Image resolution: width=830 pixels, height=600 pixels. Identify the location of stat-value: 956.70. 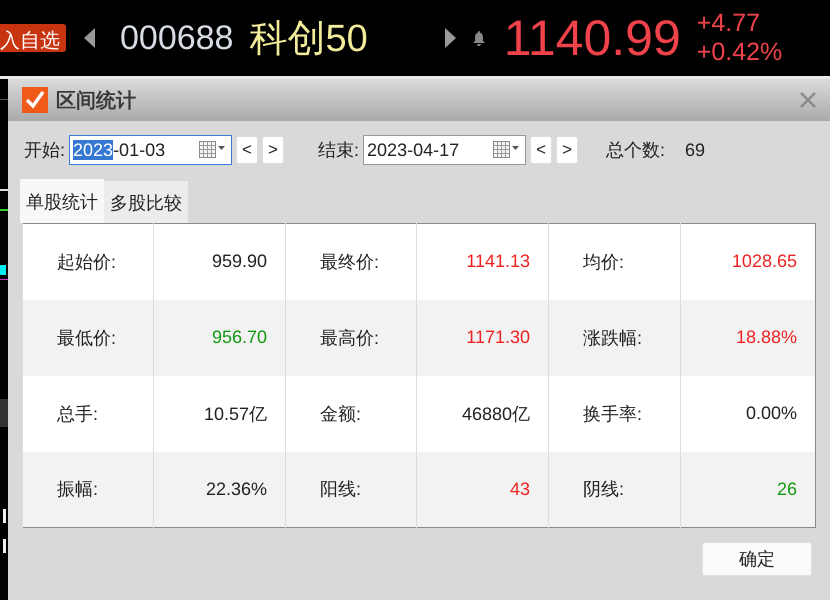
(239, 337).